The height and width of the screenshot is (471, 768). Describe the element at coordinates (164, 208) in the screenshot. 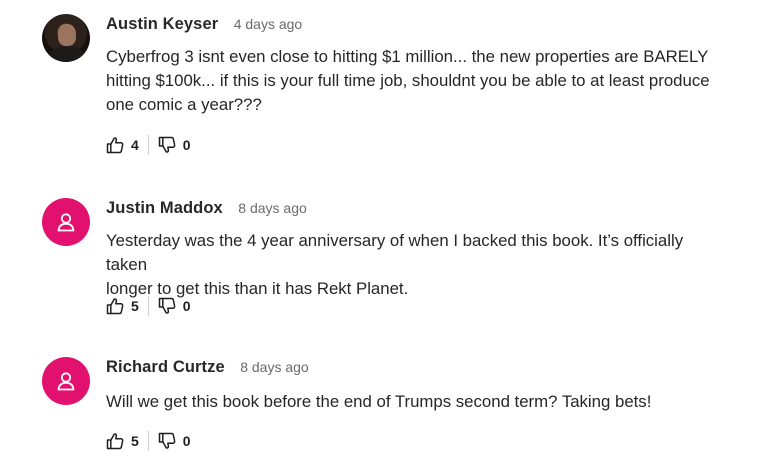

I see `author-name: Justin Maddox` at that location.